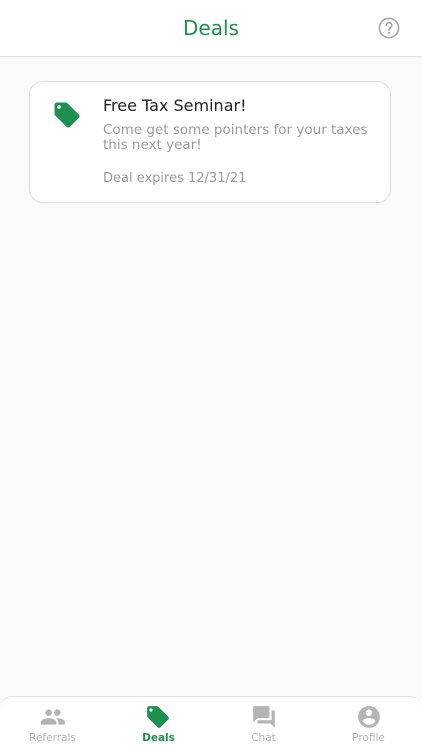  Describe the element at coordinates (369, 717) in the screenshot. I see `profile-icon` at that location.